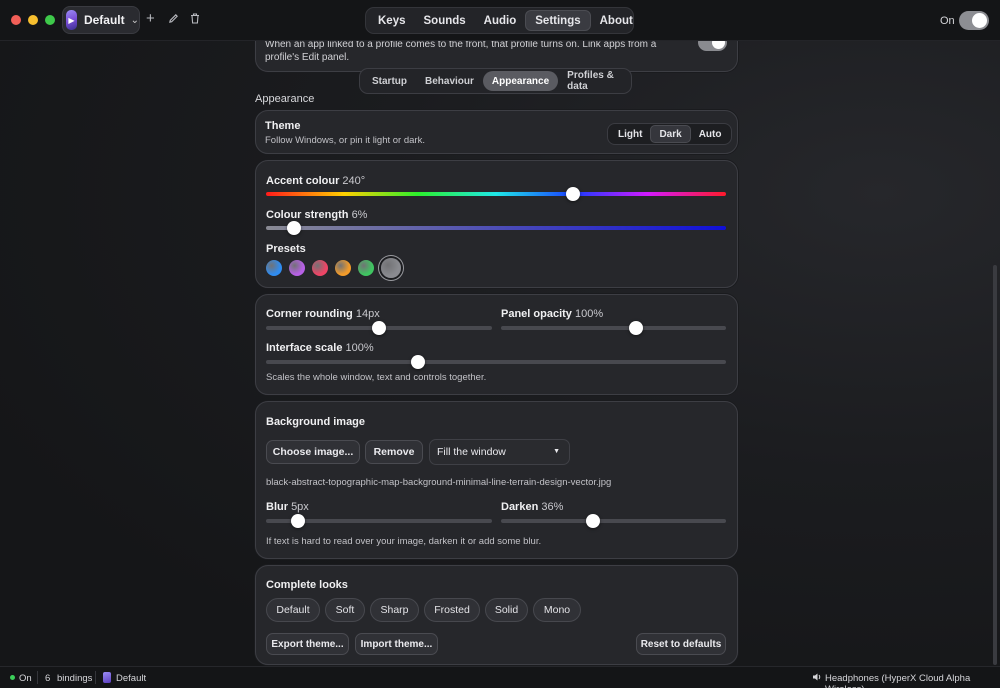  I want to click on tab-keys: Keys, so click(392, 20).